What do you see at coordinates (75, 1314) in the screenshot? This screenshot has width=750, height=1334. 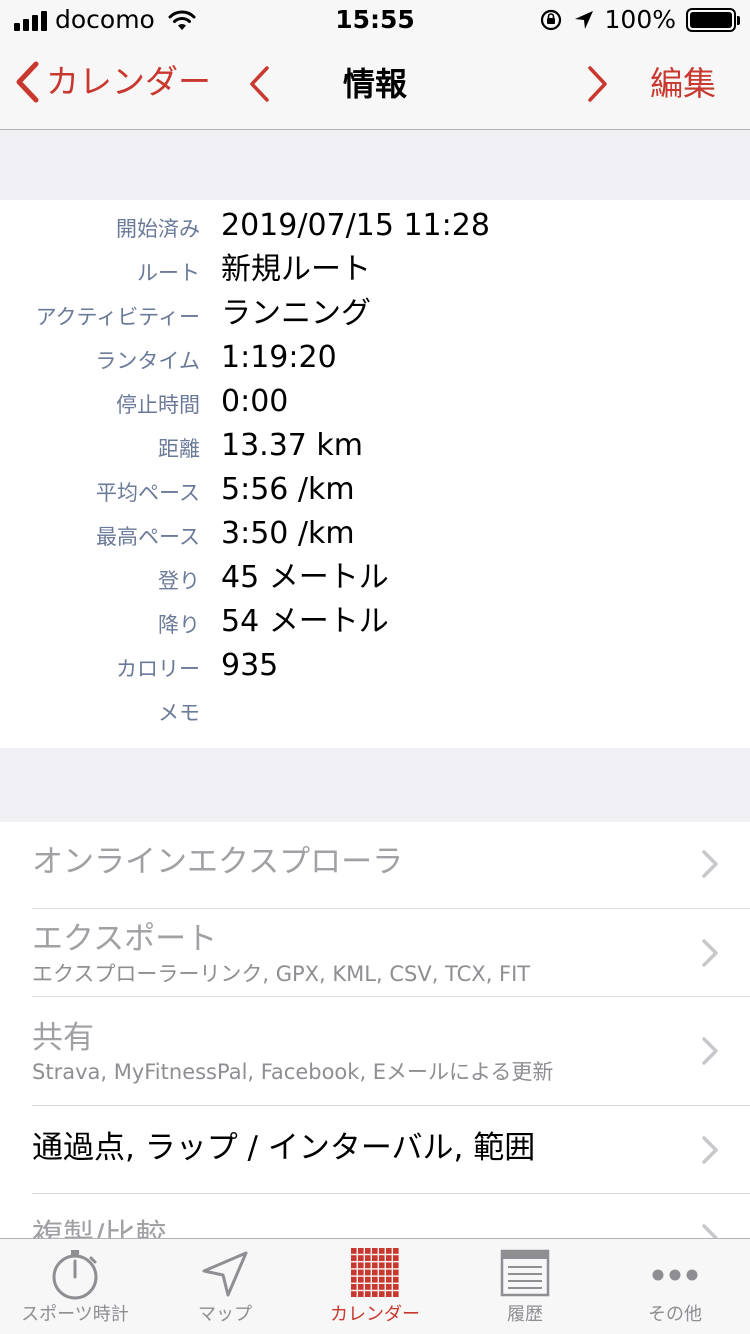 I see `tab-label: スポーツ時計` at bounding box center [75, 1314].